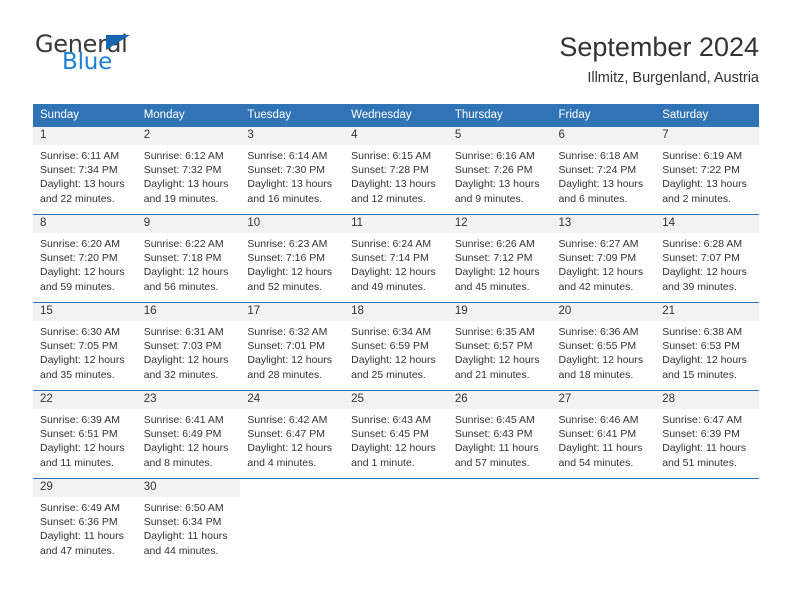 The width and height of the screenshot is (792, 612). Describe the element at coordinates (391, 420) in the screenshot. I see `sunrise-text: Sunrise: 6:43 AM` at that location.